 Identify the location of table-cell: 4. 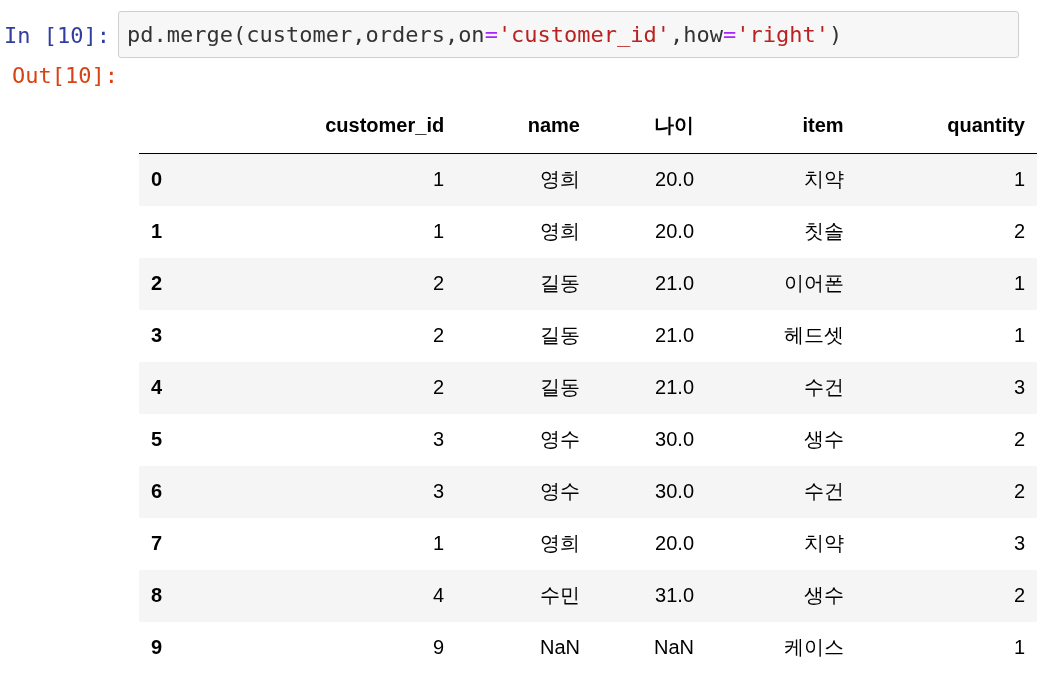
(329, 595).